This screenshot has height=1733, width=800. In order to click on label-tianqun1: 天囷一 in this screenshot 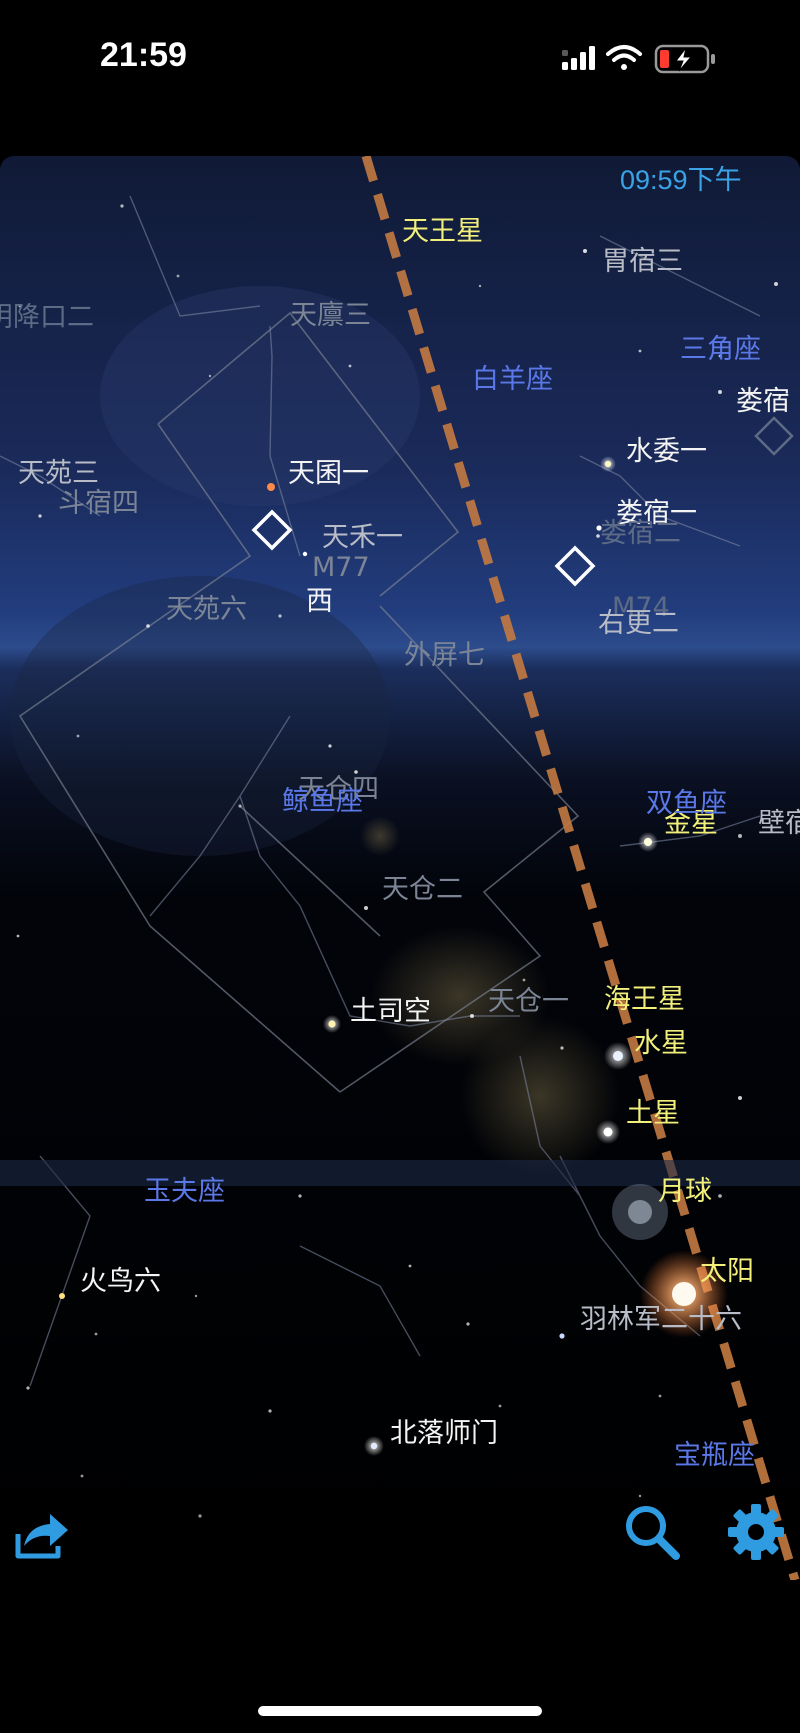, I will do `click(328, 474)`.